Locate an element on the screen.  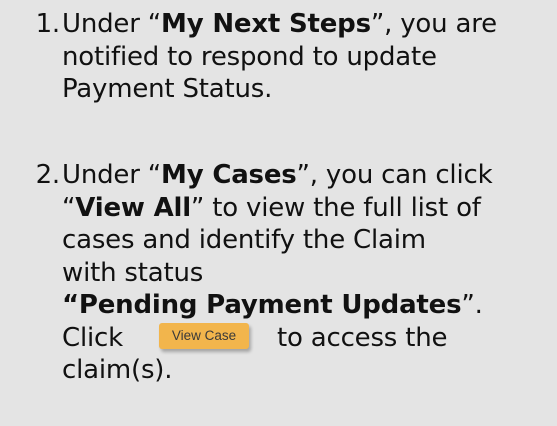
step-2-line-1-prefix: Under “ is located at coordinates (112, 175).